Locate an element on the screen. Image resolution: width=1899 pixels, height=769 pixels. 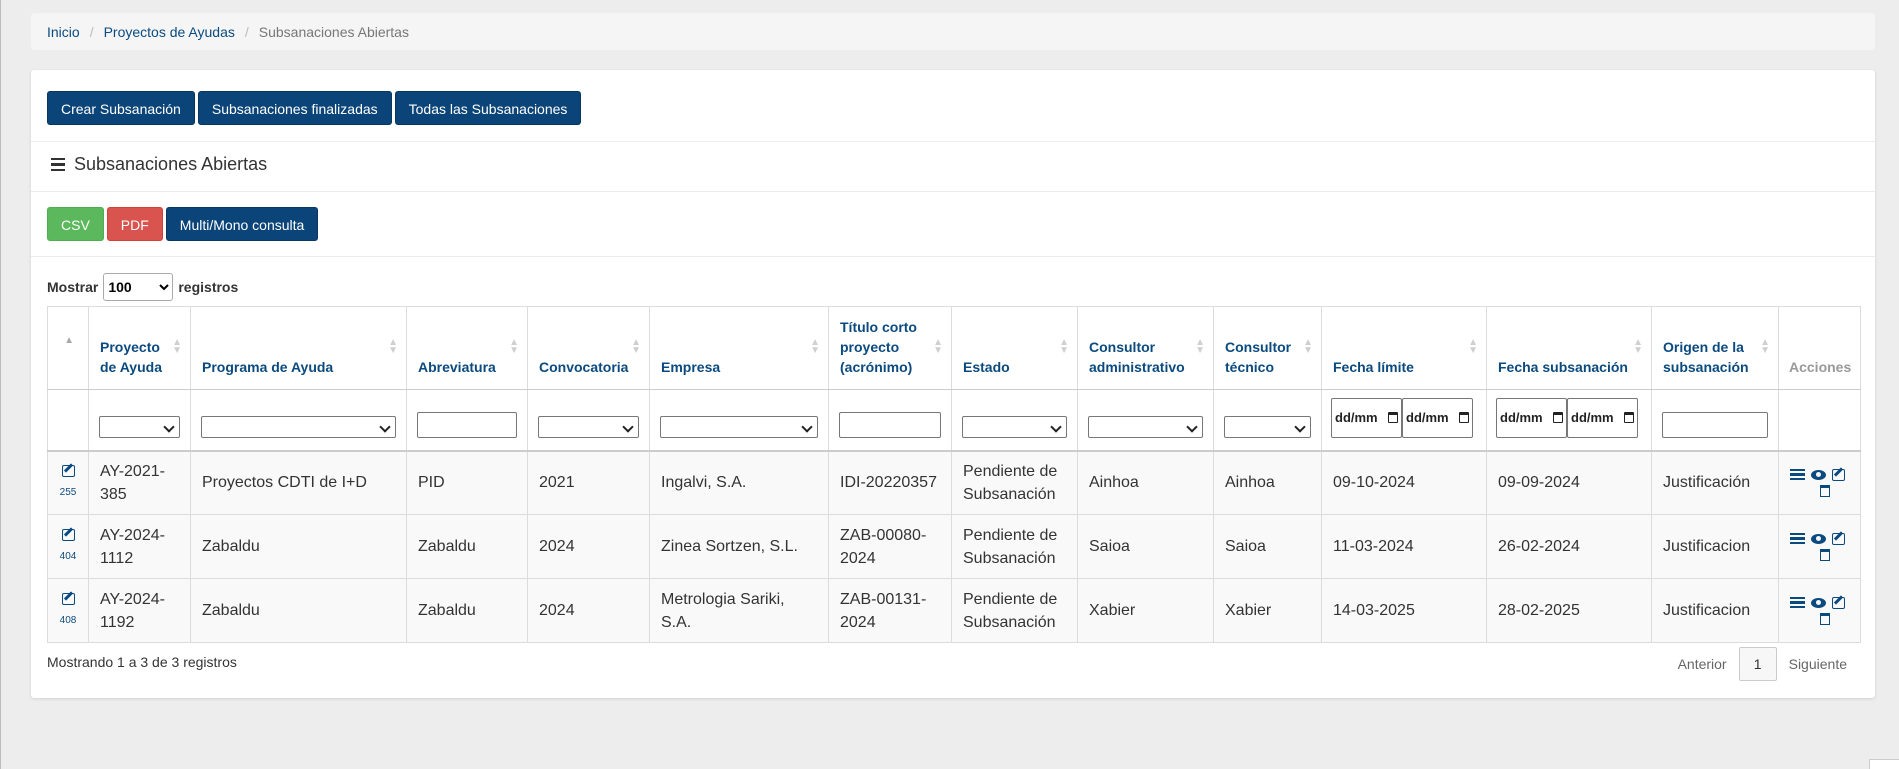
edit-cell: 255 is located at coordinates (68, 482).